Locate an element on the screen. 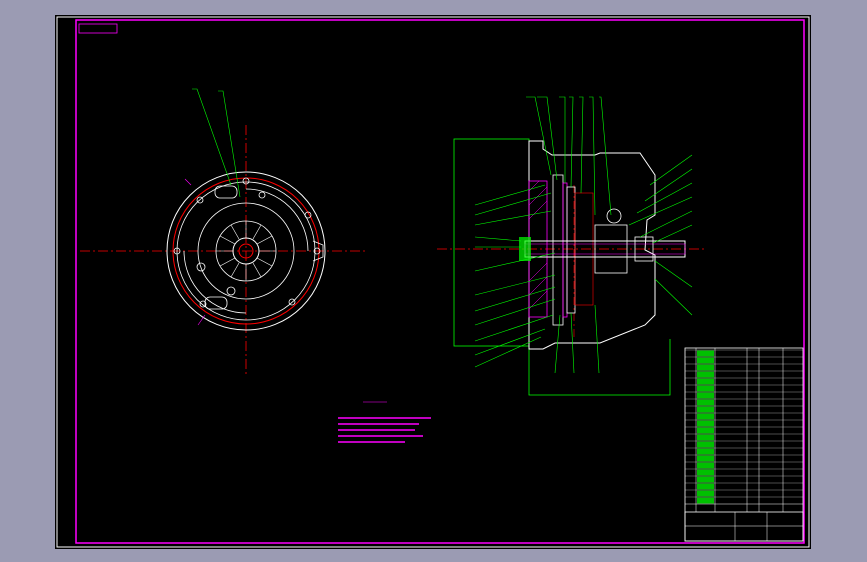 The height and width of the screenshot is (562, 867). front-view-leaders is located at coordinates (216, 143).